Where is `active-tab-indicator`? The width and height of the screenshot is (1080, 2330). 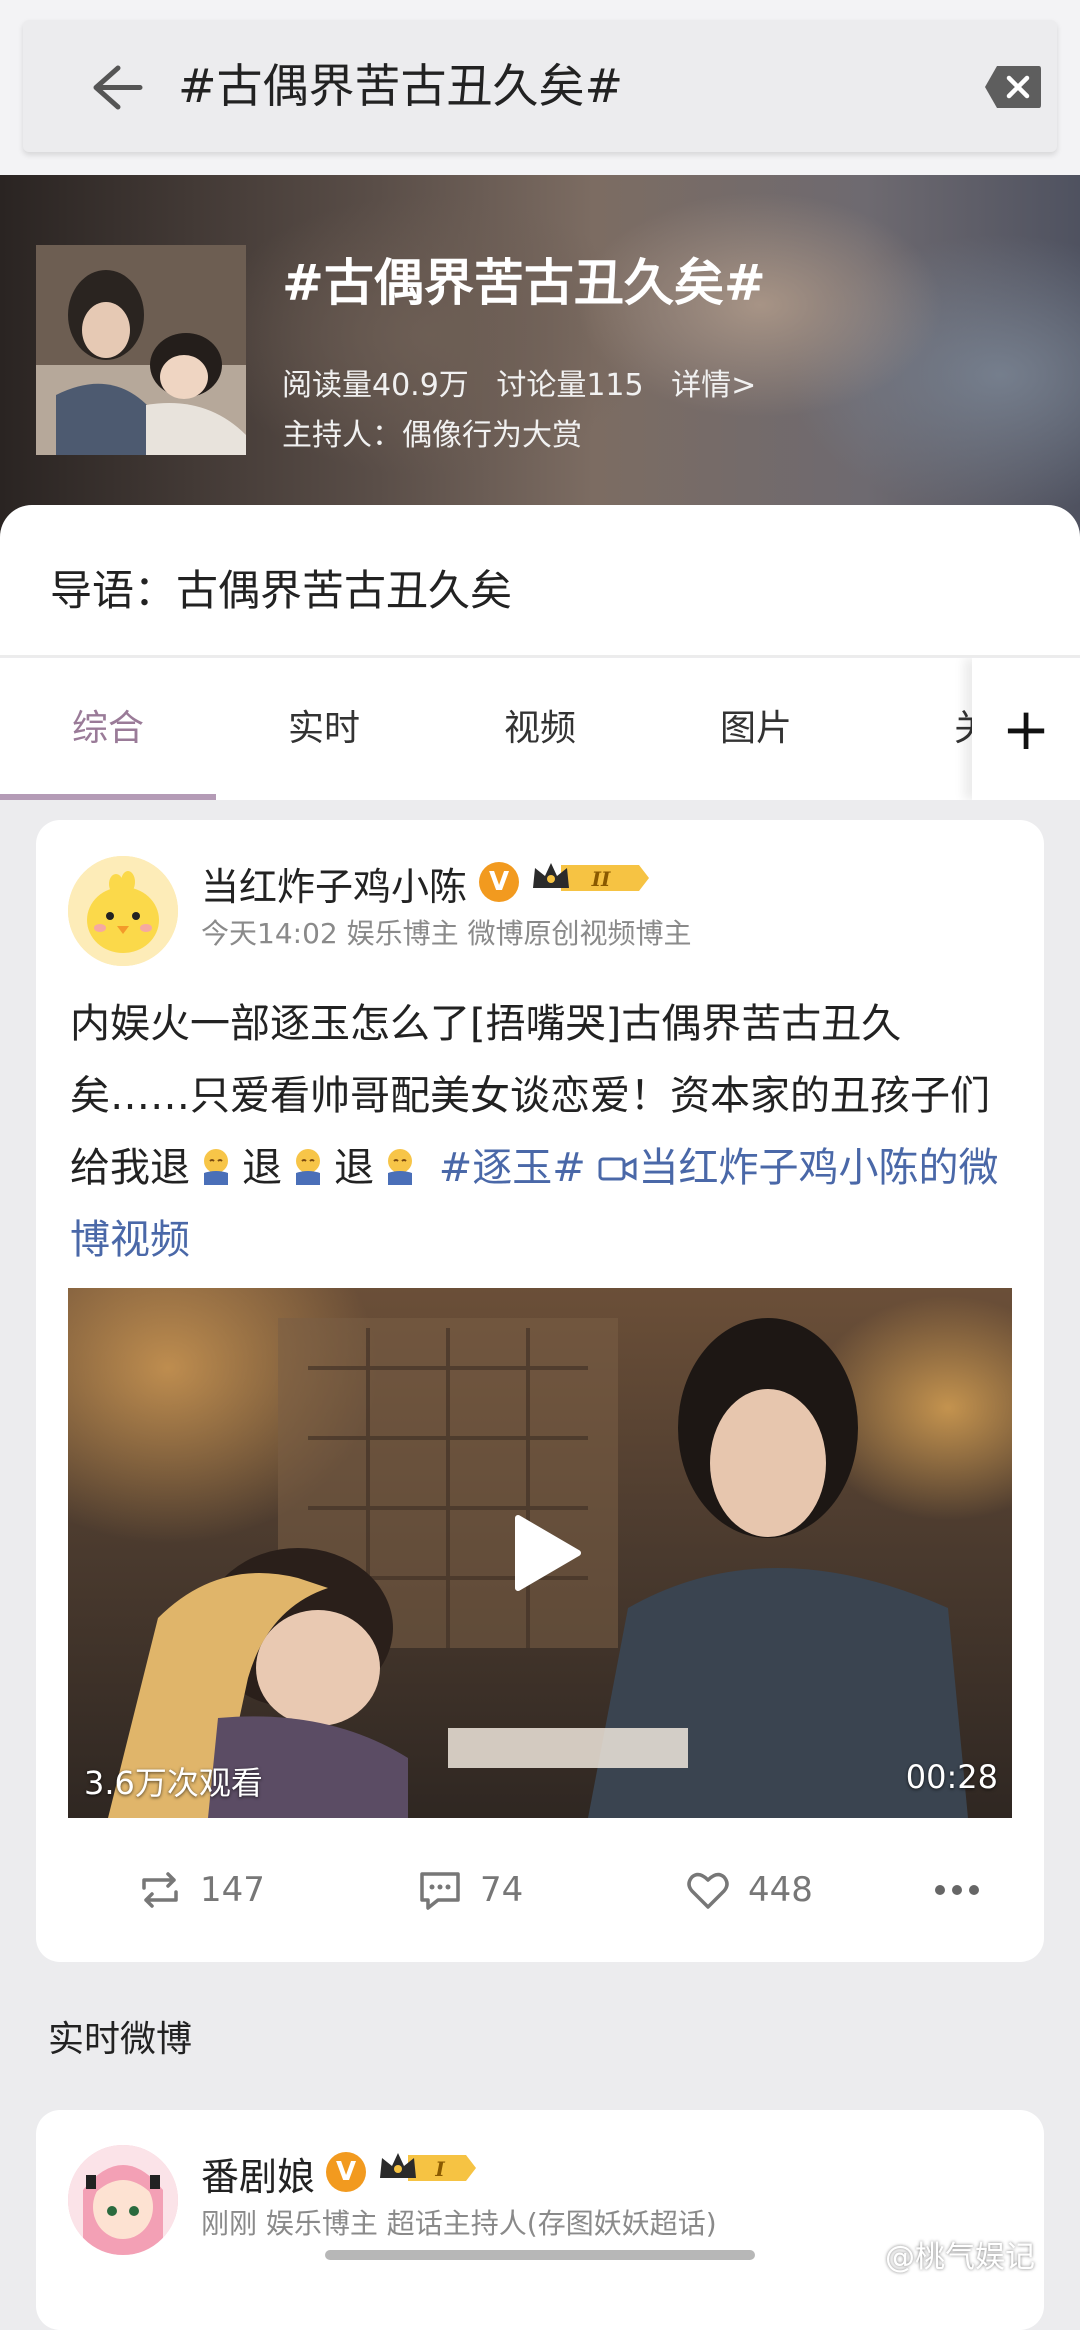 active-tab-indicator is located at coordinates (108, 797).